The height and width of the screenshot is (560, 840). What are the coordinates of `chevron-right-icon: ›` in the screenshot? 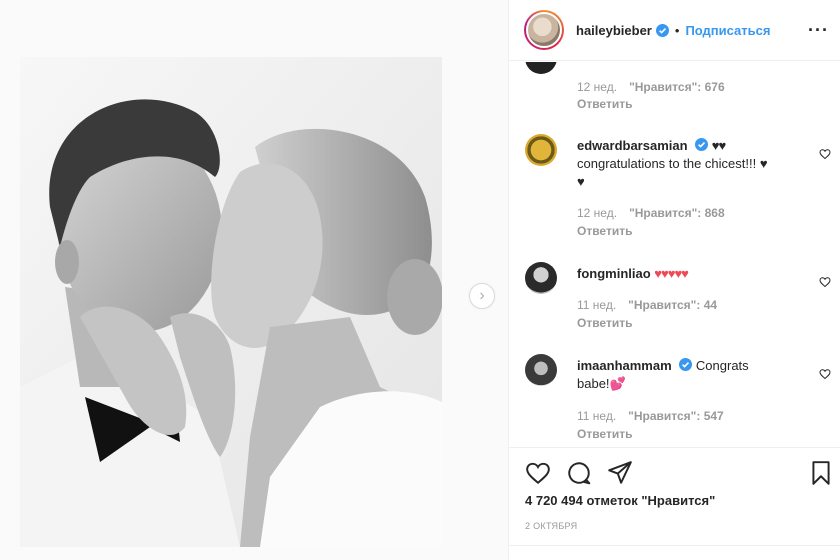 It's located at (482, 295).